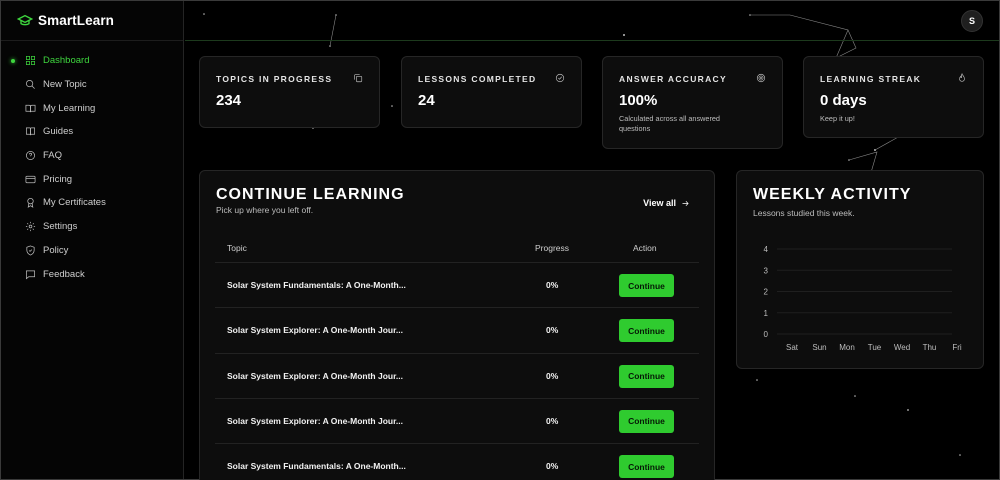  What do you see at coordinates (659, 203) in the screenshot?
I see `view-all-label: View all` at bounding box center [659, 203].